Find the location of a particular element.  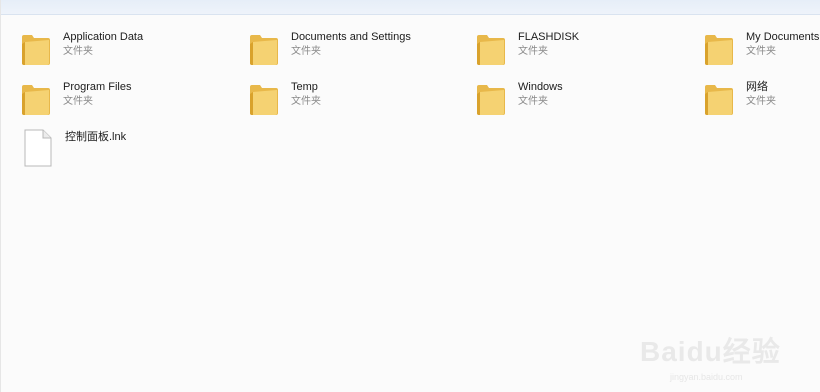

folder-application-data: Application Data 文件夹 is located at coordinates (81, 50).